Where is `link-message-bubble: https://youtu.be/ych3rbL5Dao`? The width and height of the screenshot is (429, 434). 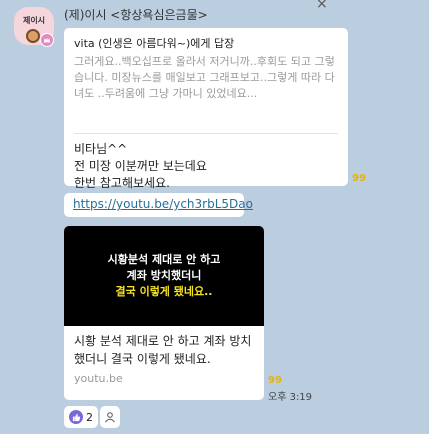
link-message-bubble: https://youtu.be/ych3rbL5Dao is located at coordinates (158, 205).